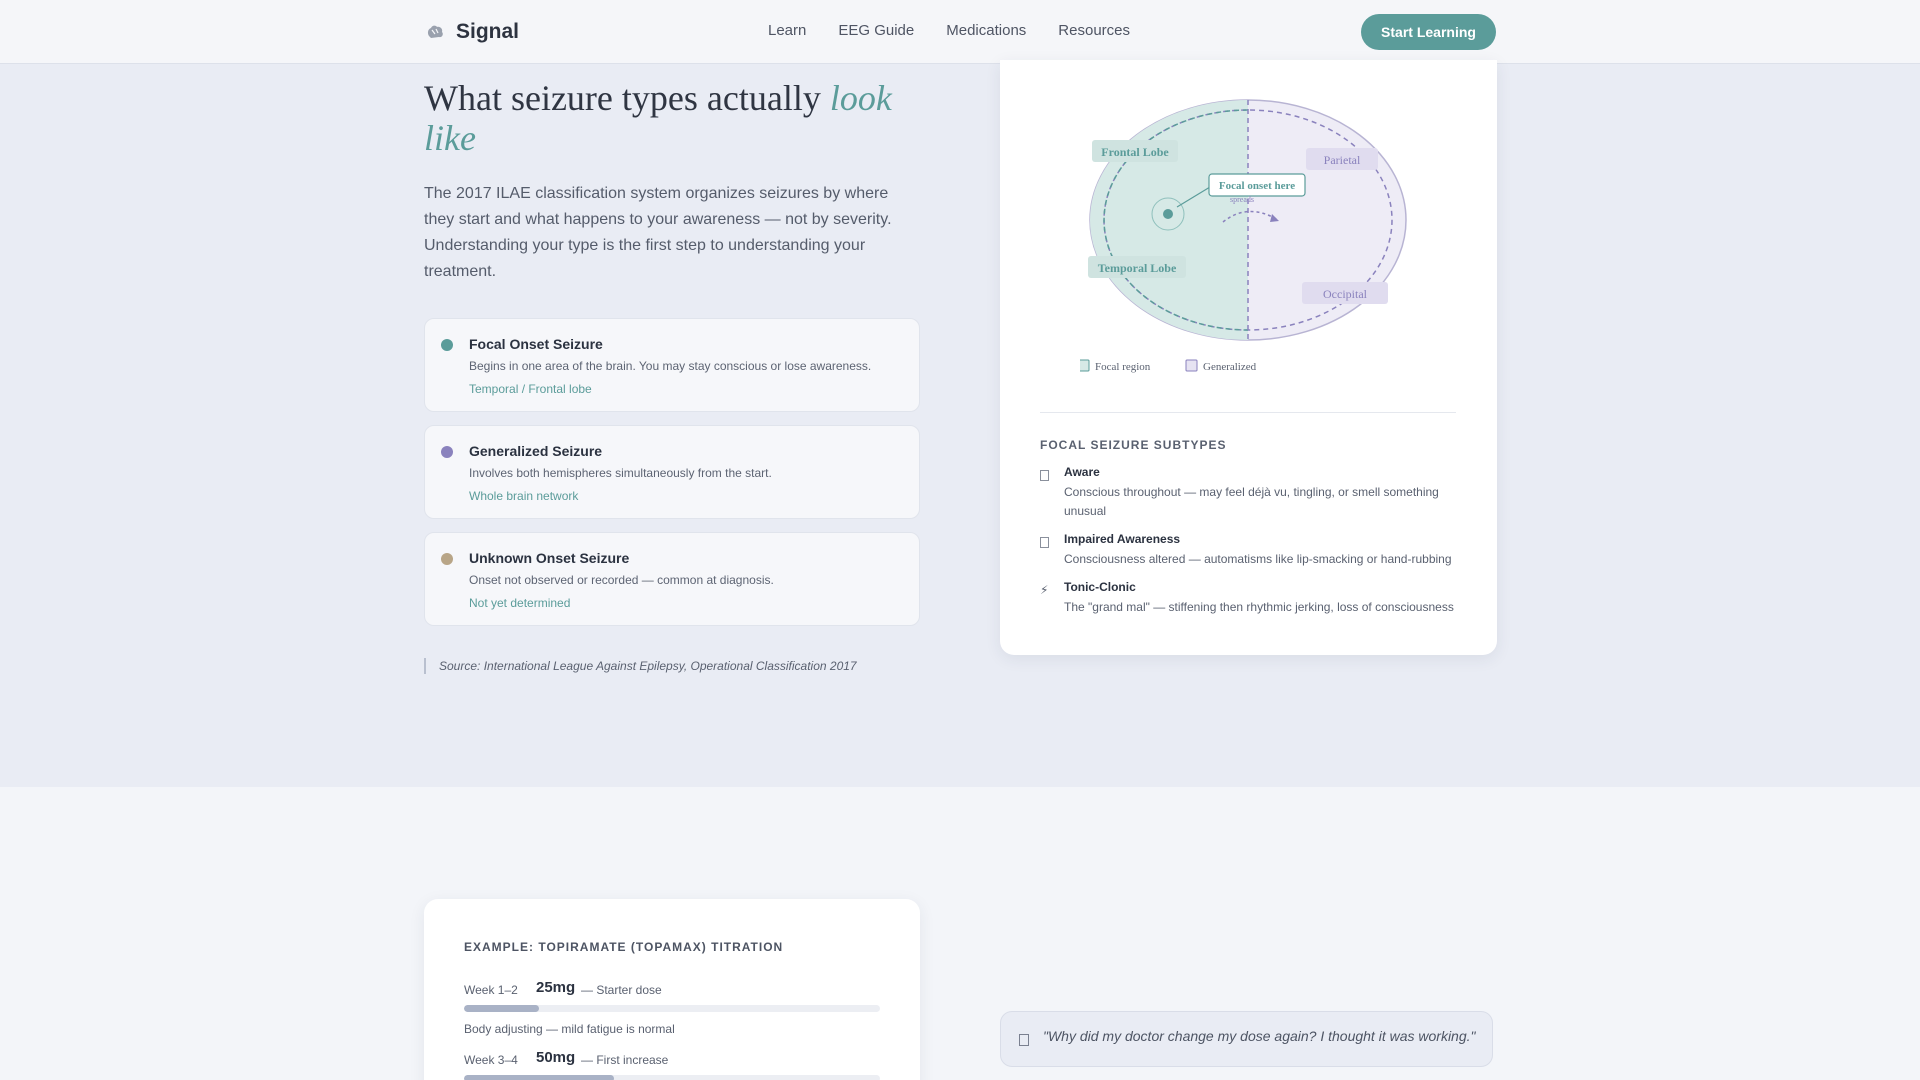 The image size is (1920, 1080). Describe the element at coordinates (1135, 152) in the screenshot. I see `frontal-lobe-label: Frontal Lobe` at that location.